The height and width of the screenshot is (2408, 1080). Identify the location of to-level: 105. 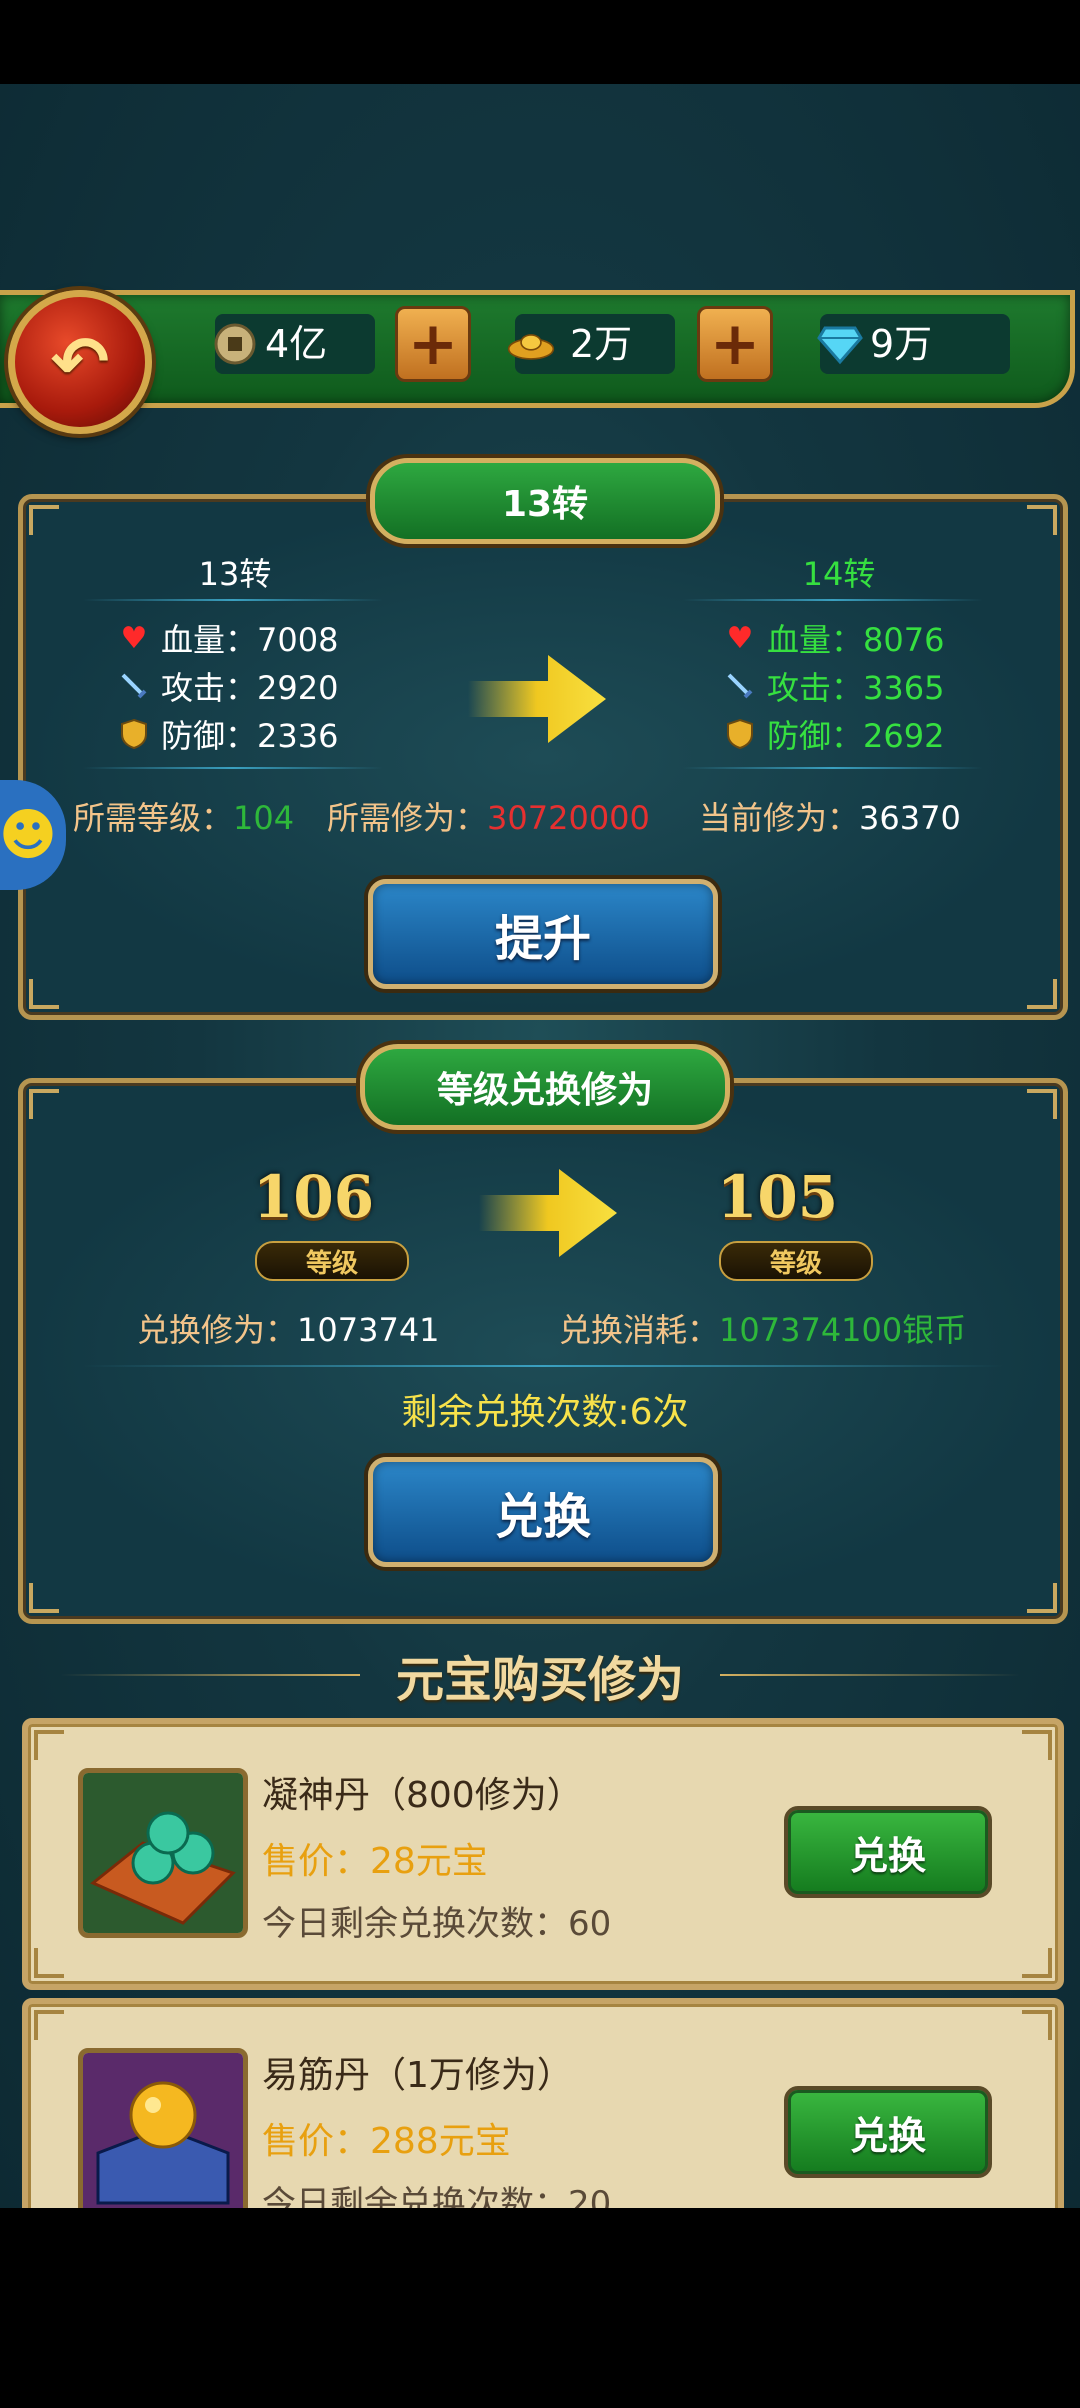
(778, 1197).